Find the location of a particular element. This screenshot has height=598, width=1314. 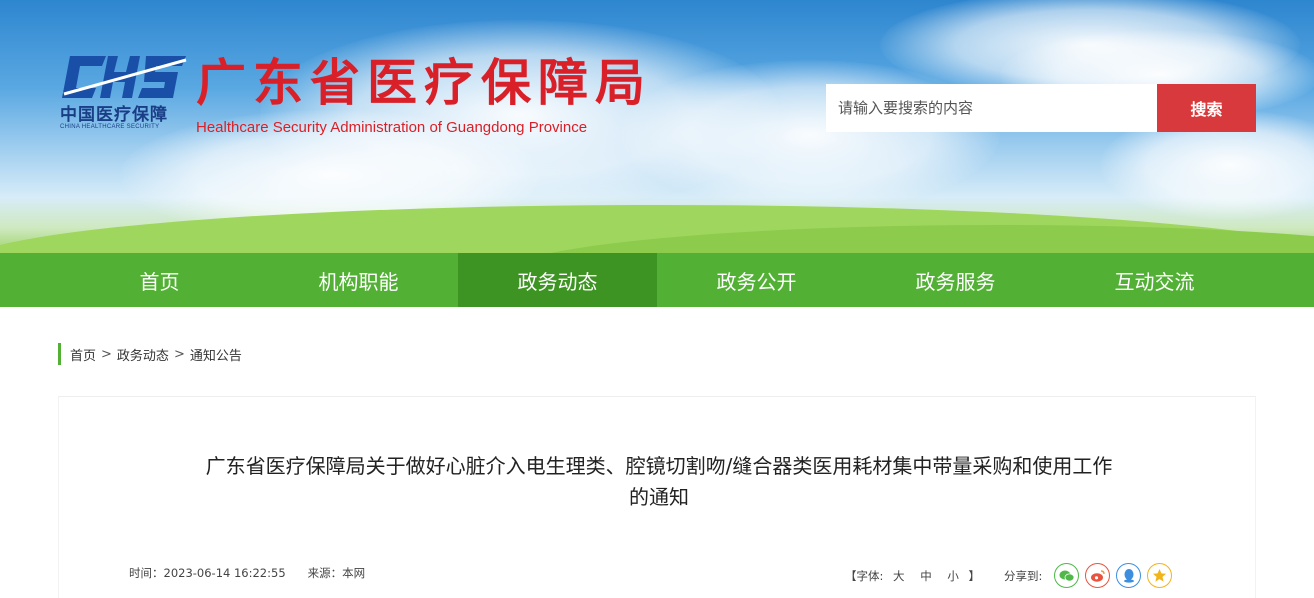

qq-icon is located at coordinates (1129, 575).